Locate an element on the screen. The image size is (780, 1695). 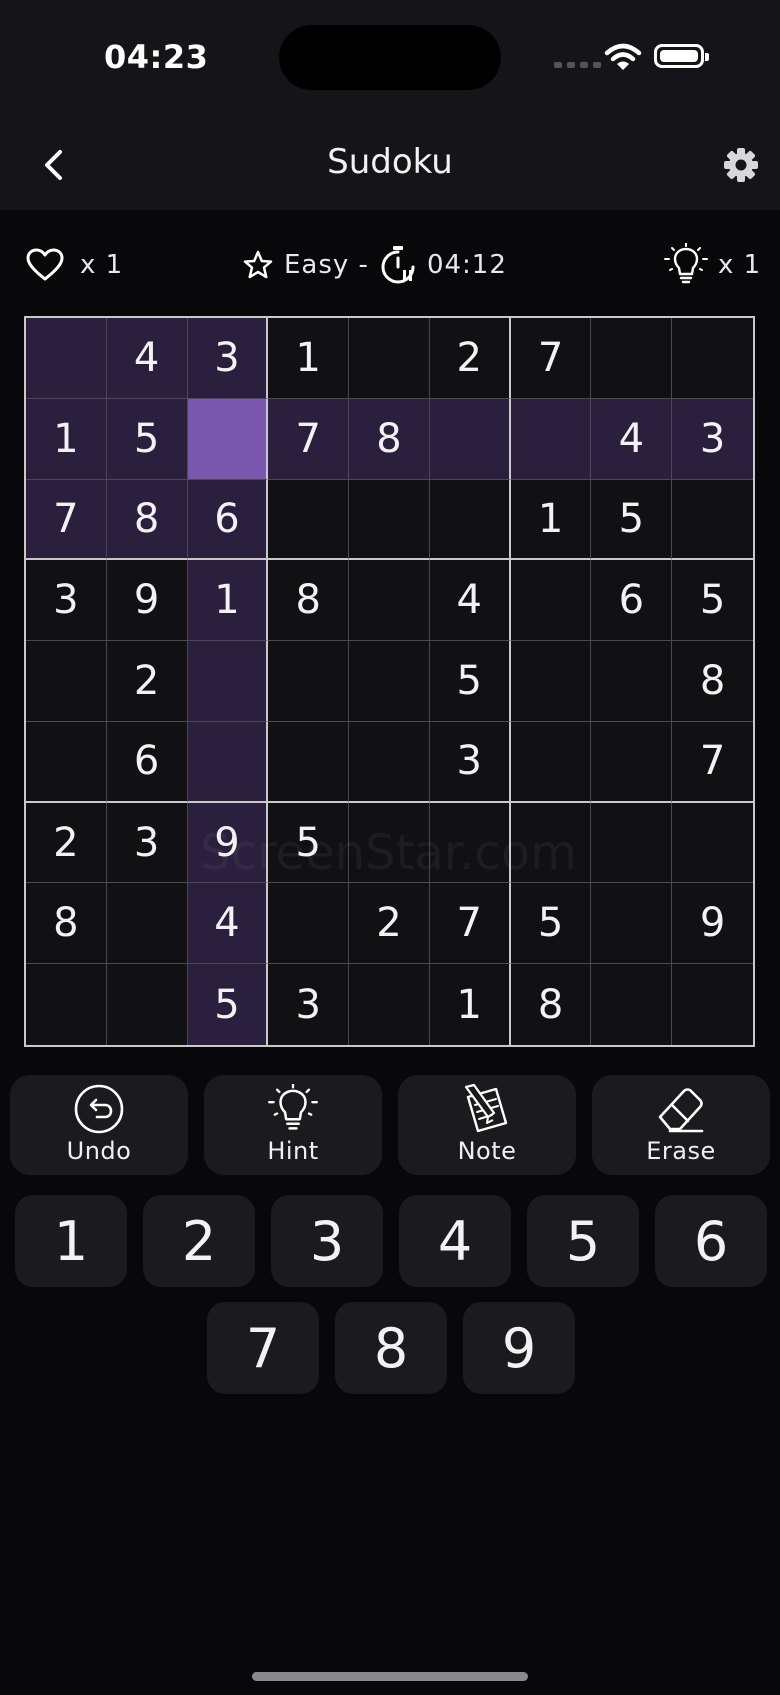
sudoku-cell-r8-c1: 8 is located at coordinates (66, 924).